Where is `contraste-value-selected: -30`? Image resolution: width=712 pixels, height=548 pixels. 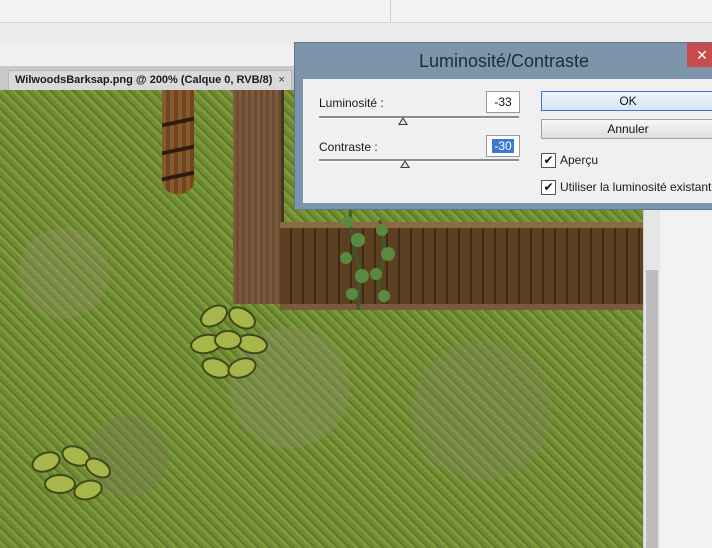
contraste-value-selected: -30 is located at coordinates (503, 146).